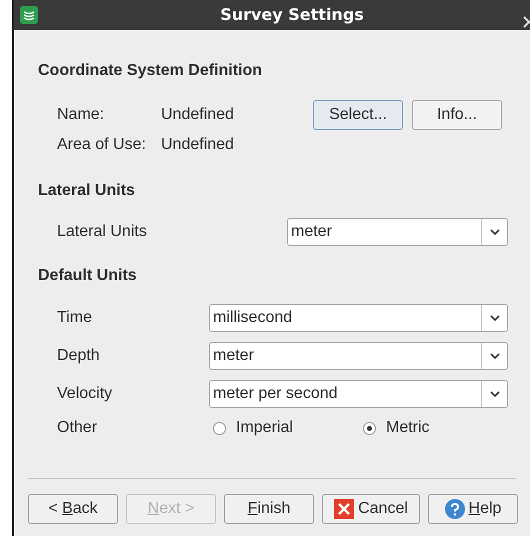 The height and width of the screenshot is (536, 530). I want to click on radio-label: Imperial, so click(264, 428).